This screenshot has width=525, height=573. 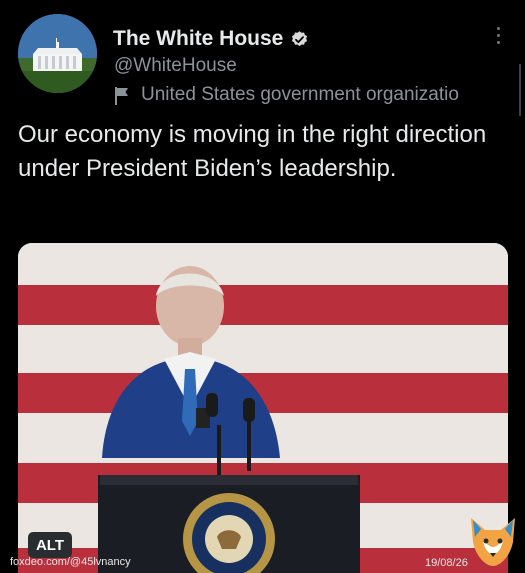 What do you see at coordinates (50, 545) in the screenshot?
I see `alt-badge: ALT` at bounding box center [50, 545].